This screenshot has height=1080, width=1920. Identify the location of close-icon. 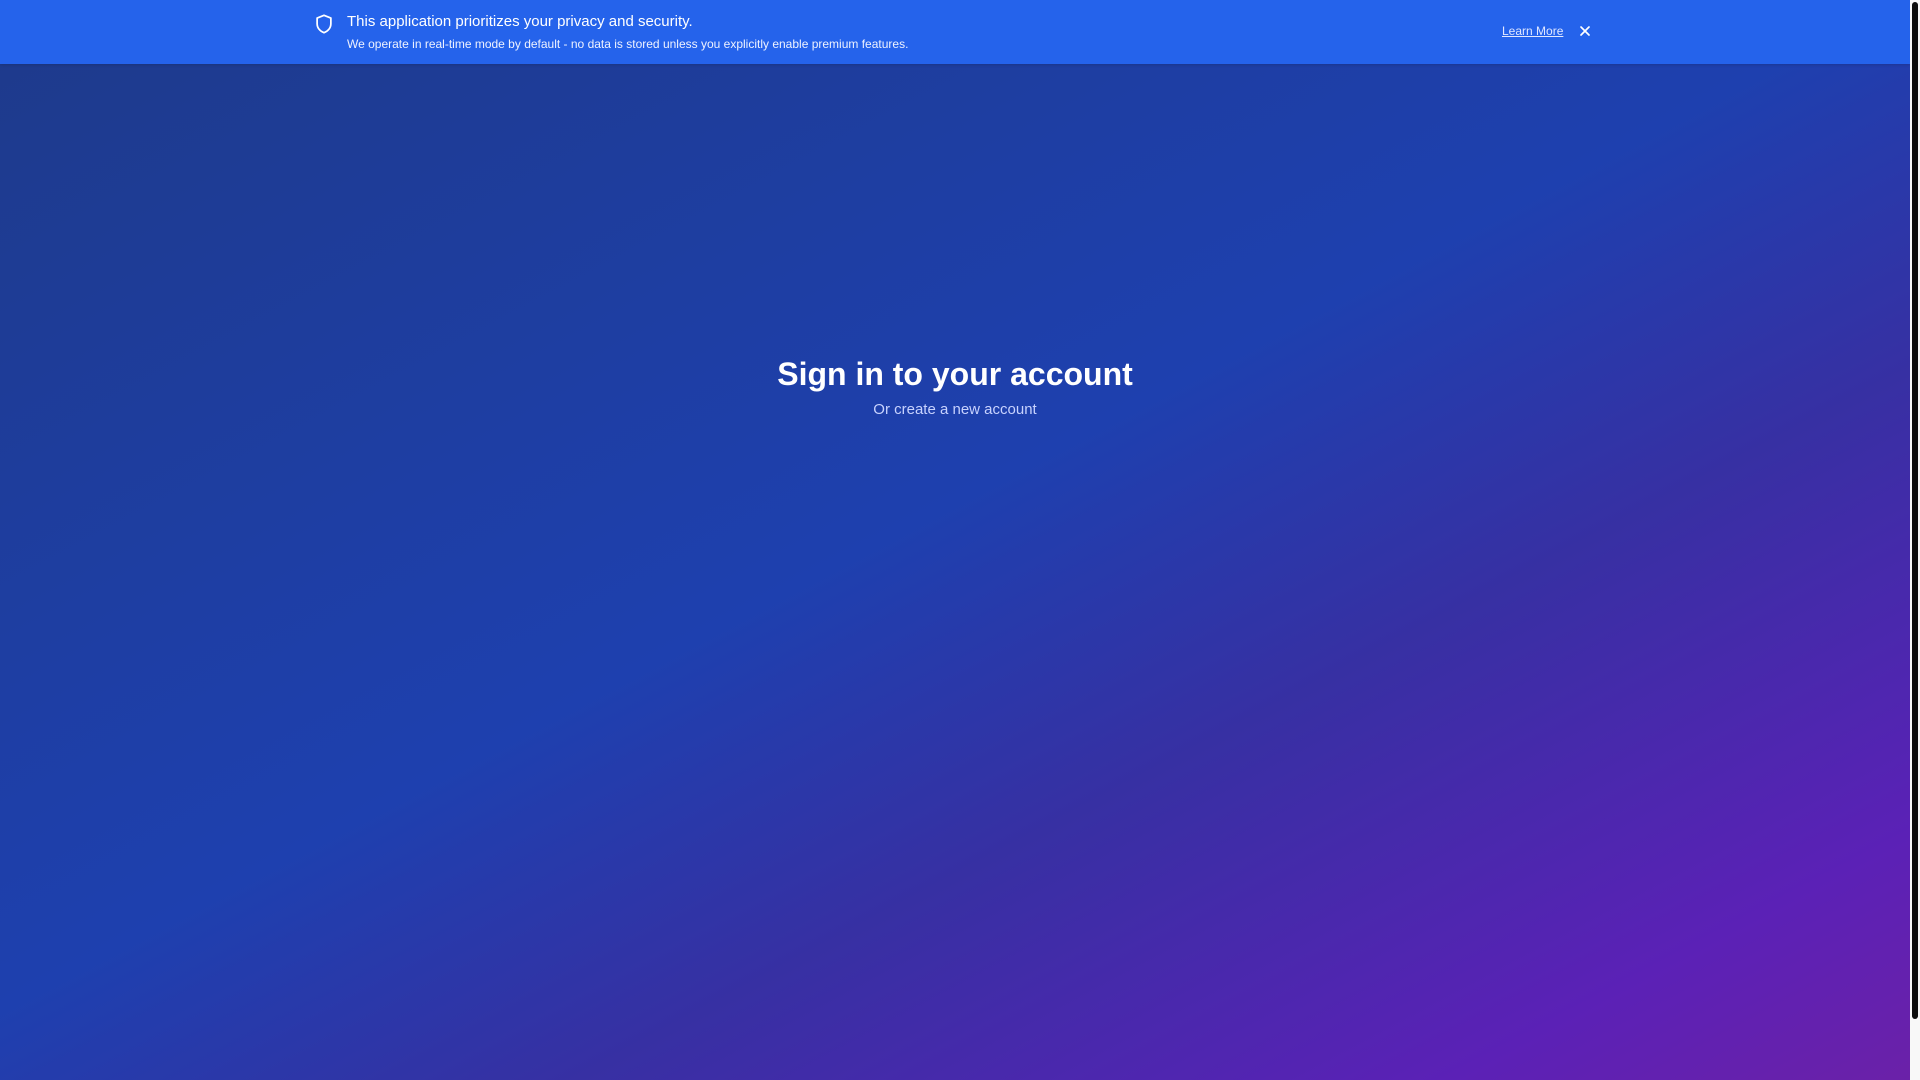
(1585, 31).